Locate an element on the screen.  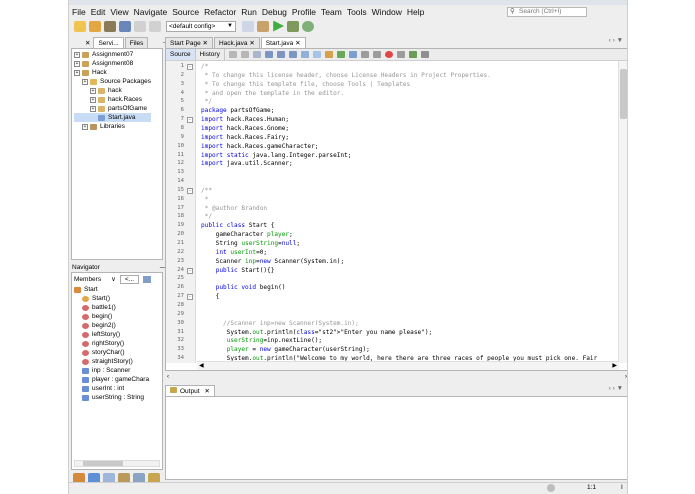
tree-item: + Hack is located at coordinates (112, 72).